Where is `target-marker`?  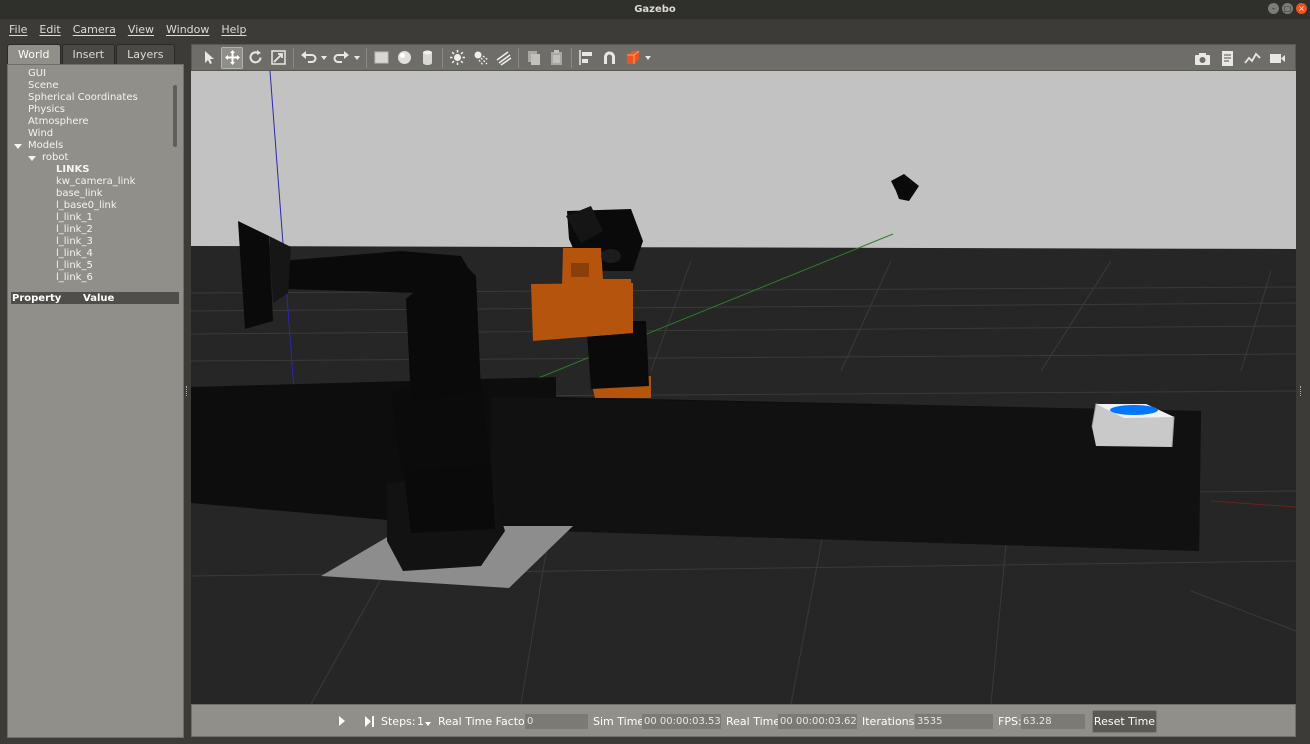 target-marker is located at coordinates (1134, 410).